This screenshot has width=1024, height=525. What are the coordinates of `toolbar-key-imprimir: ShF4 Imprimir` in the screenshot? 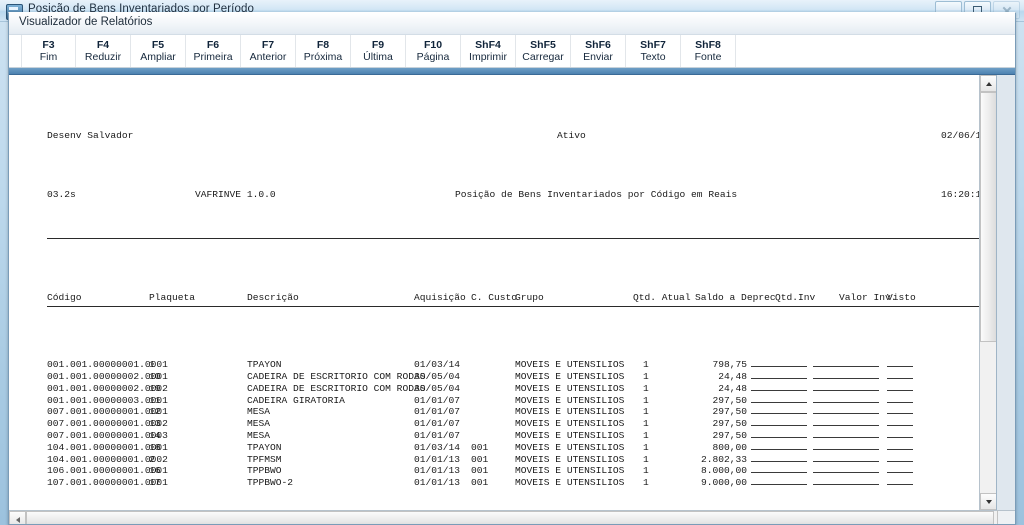 It's located at (488, 51).